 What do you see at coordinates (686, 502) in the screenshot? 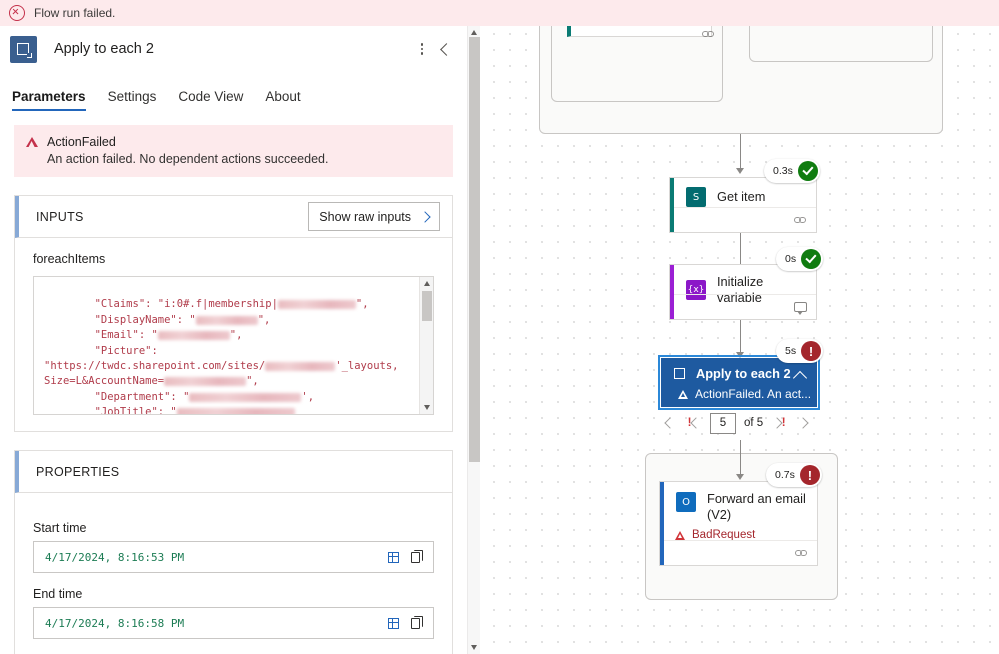
I see `outlook-icon: O` at bounding box center [686, 502].